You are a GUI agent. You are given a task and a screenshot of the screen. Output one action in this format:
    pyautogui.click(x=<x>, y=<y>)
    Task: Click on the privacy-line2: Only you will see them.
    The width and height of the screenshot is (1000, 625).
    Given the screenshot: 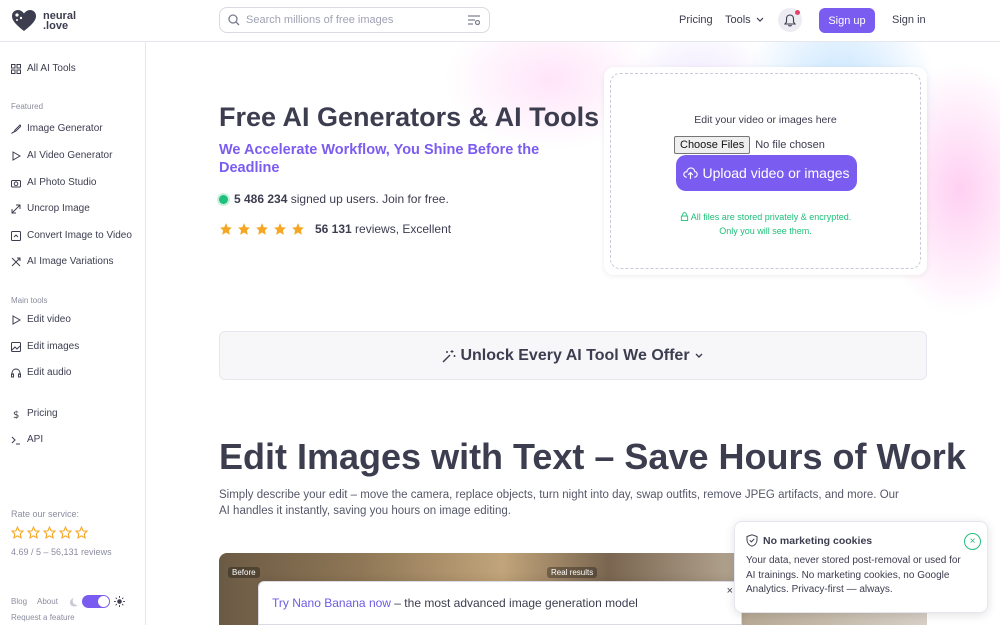 What is the action you would take?
    pyautogui.click(x=765, y=231)
    